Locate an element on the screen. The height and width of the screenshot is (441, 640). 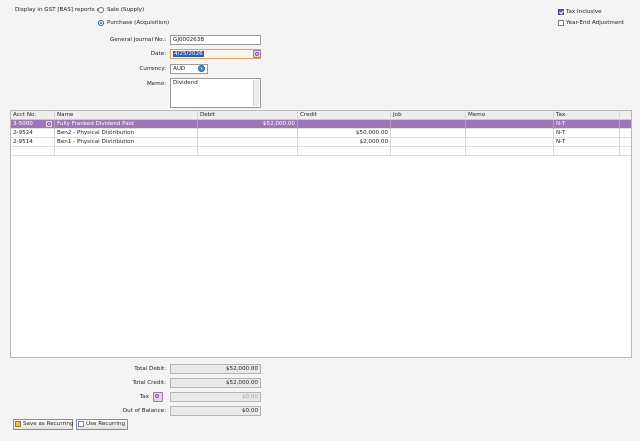
sale-radio-label: Sale (Supply) is located at coordinates (125, 10).